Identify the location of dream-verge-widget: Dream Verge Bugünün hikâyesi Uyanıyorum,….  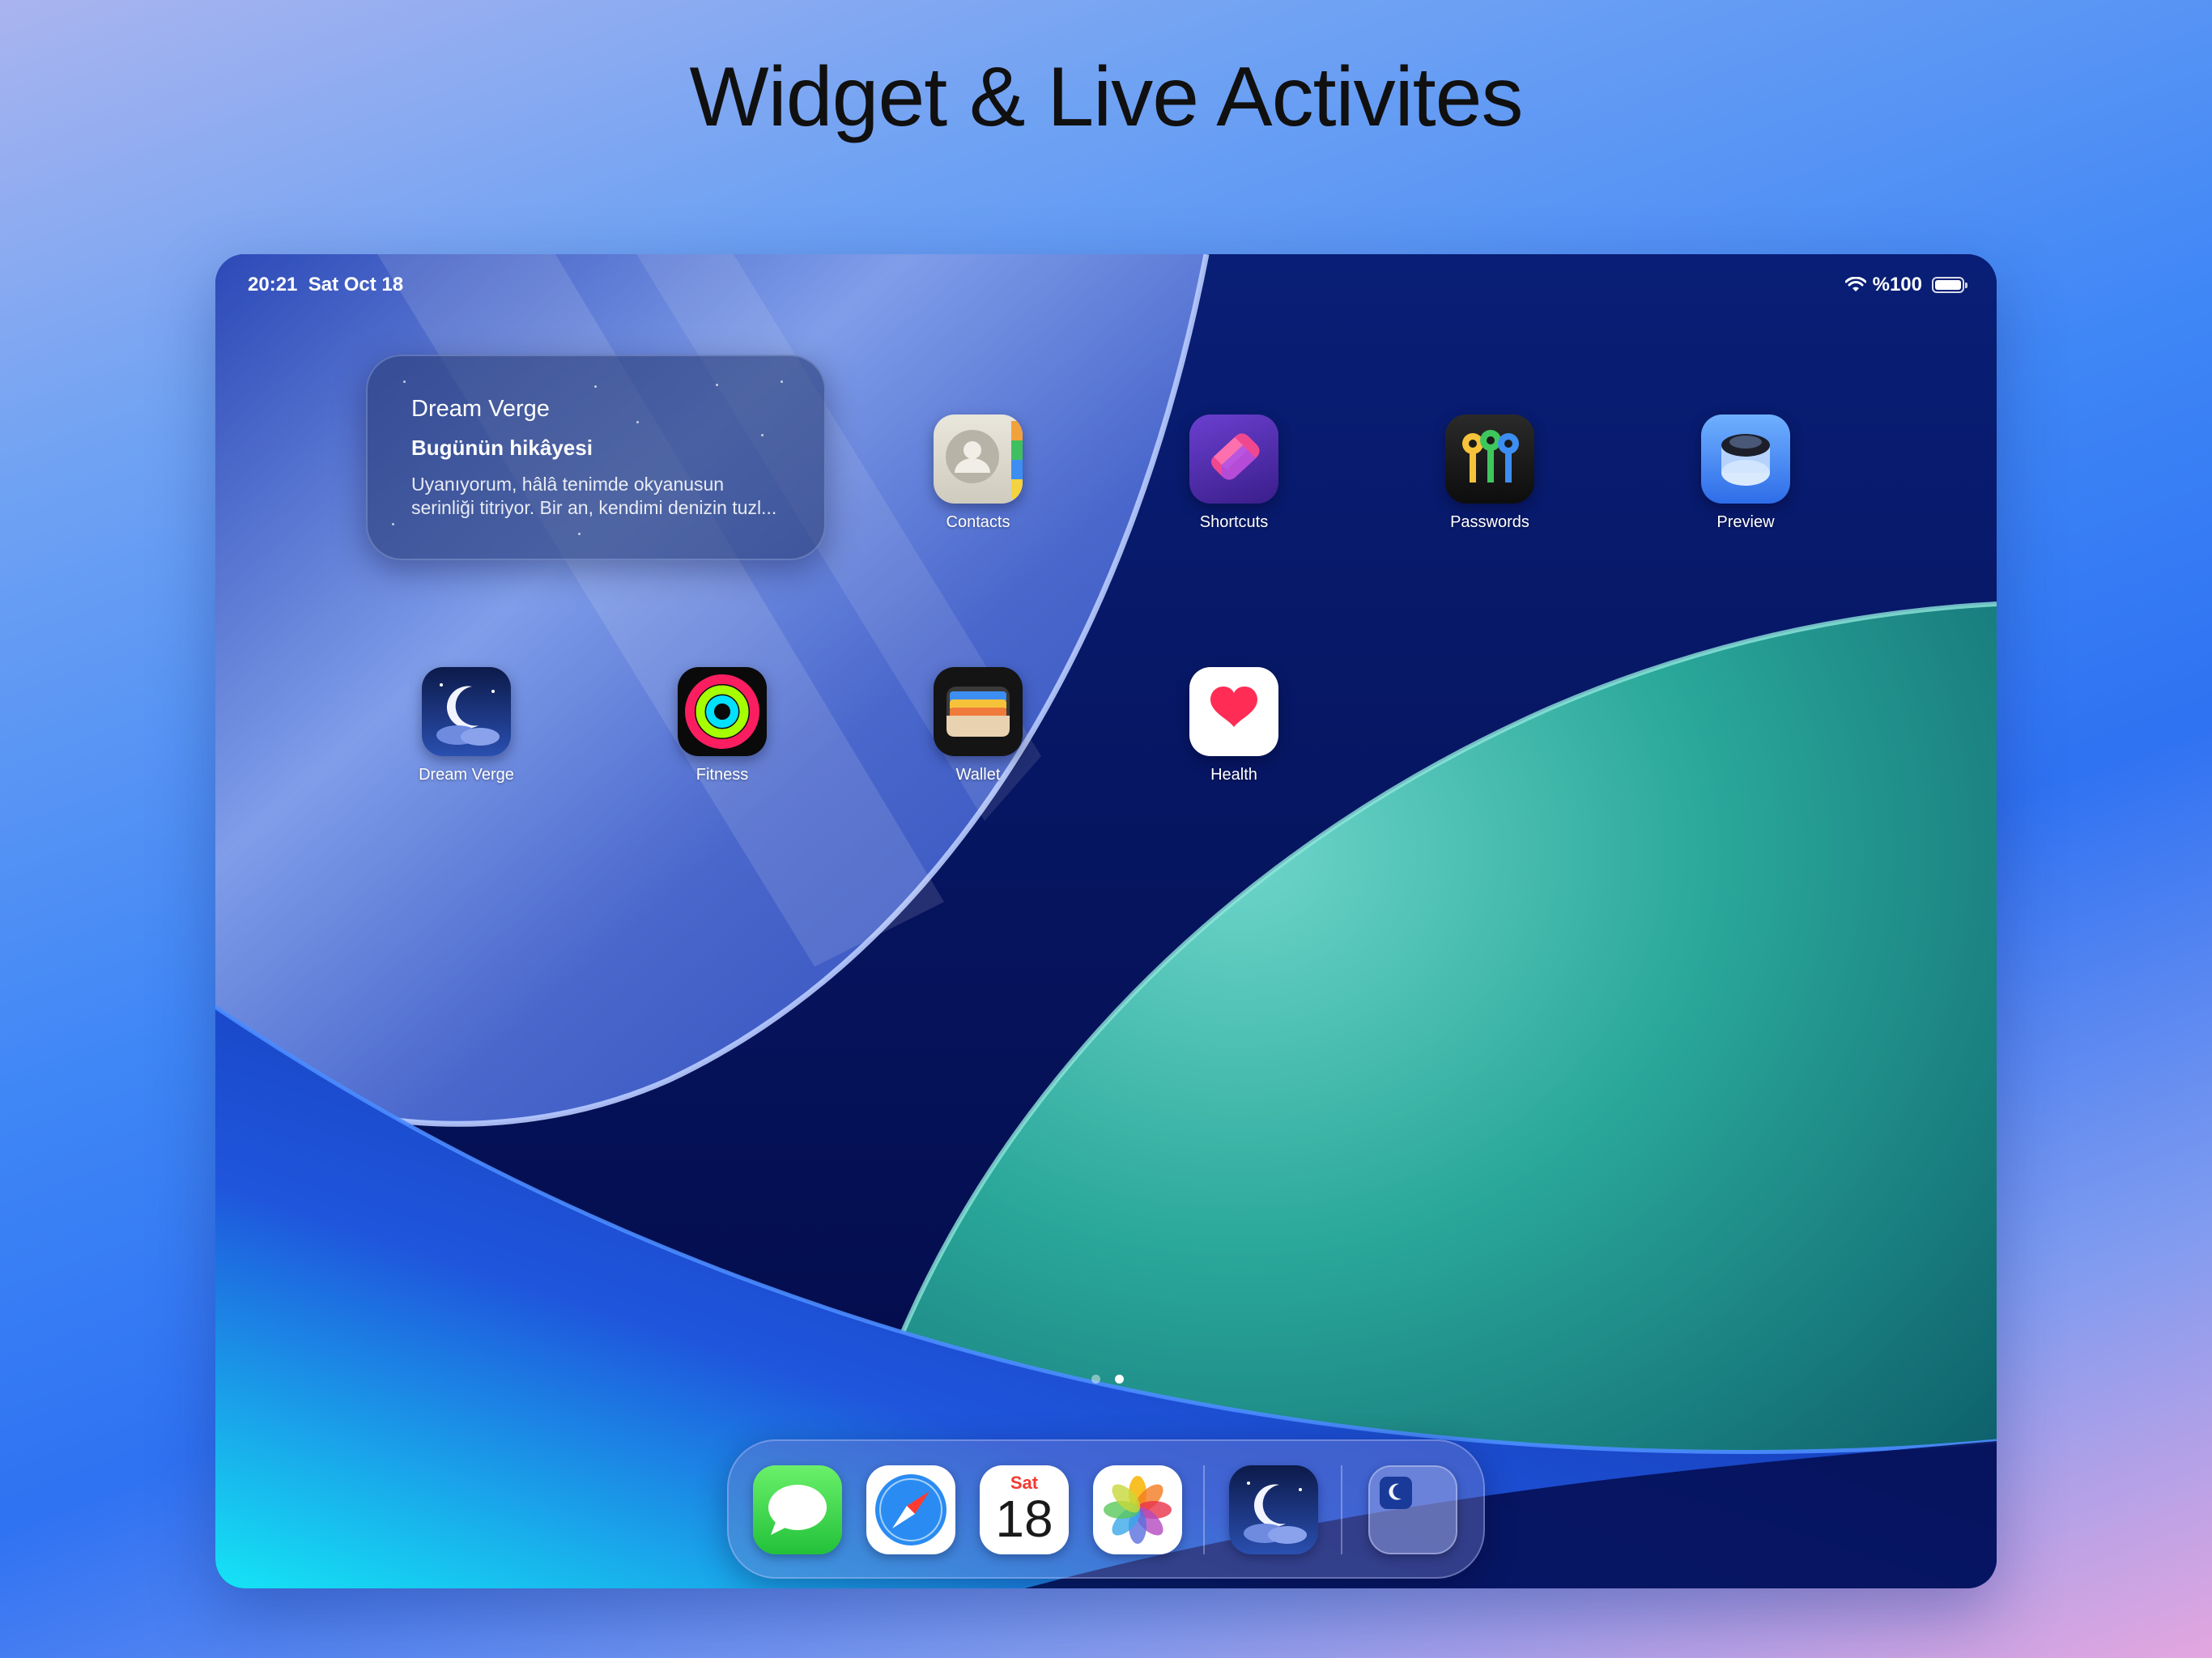
(596, 457).